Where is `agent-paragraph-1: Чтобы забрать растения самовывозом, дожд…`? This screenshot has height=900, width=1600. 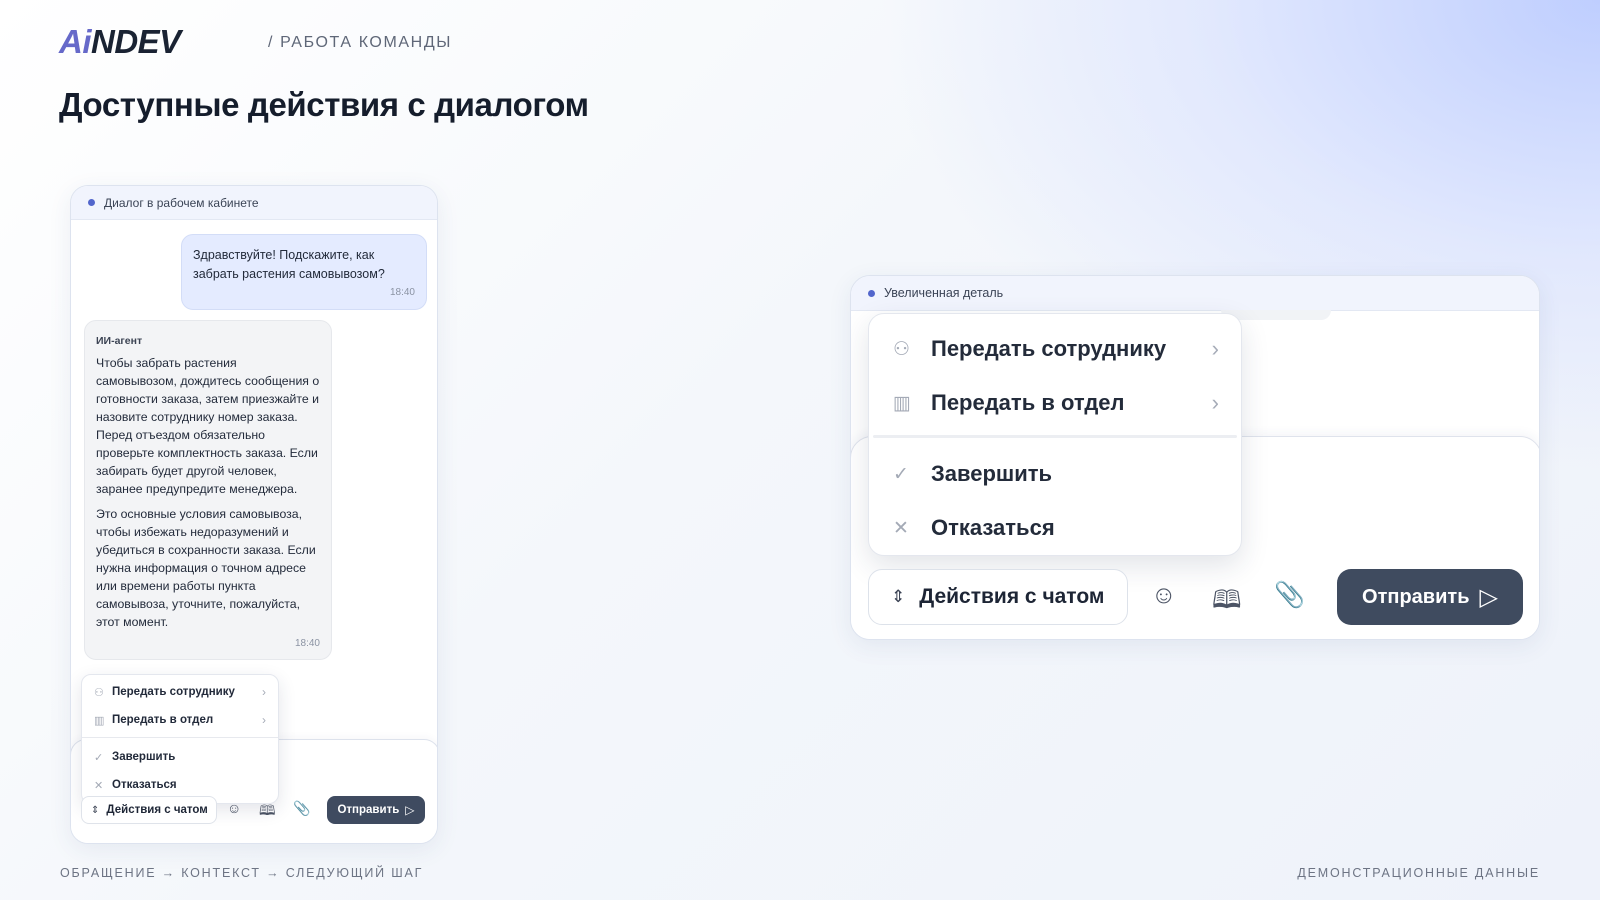
agent-paragraph-1: Чтобы забрать растения самовывозом, дожд… is located at coordinates (208, 426).